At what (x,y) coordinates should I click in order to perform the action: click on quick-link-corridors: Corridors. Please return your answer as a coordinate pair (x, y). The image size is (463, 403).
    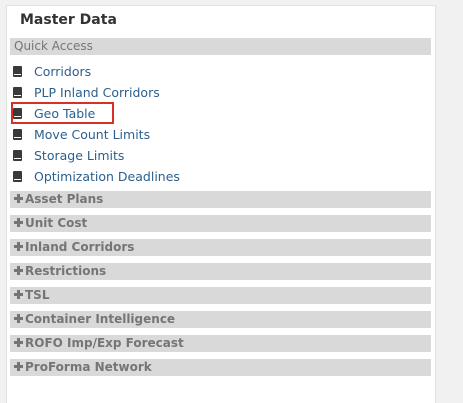
    Looking at the image, I should click on (113, 72).